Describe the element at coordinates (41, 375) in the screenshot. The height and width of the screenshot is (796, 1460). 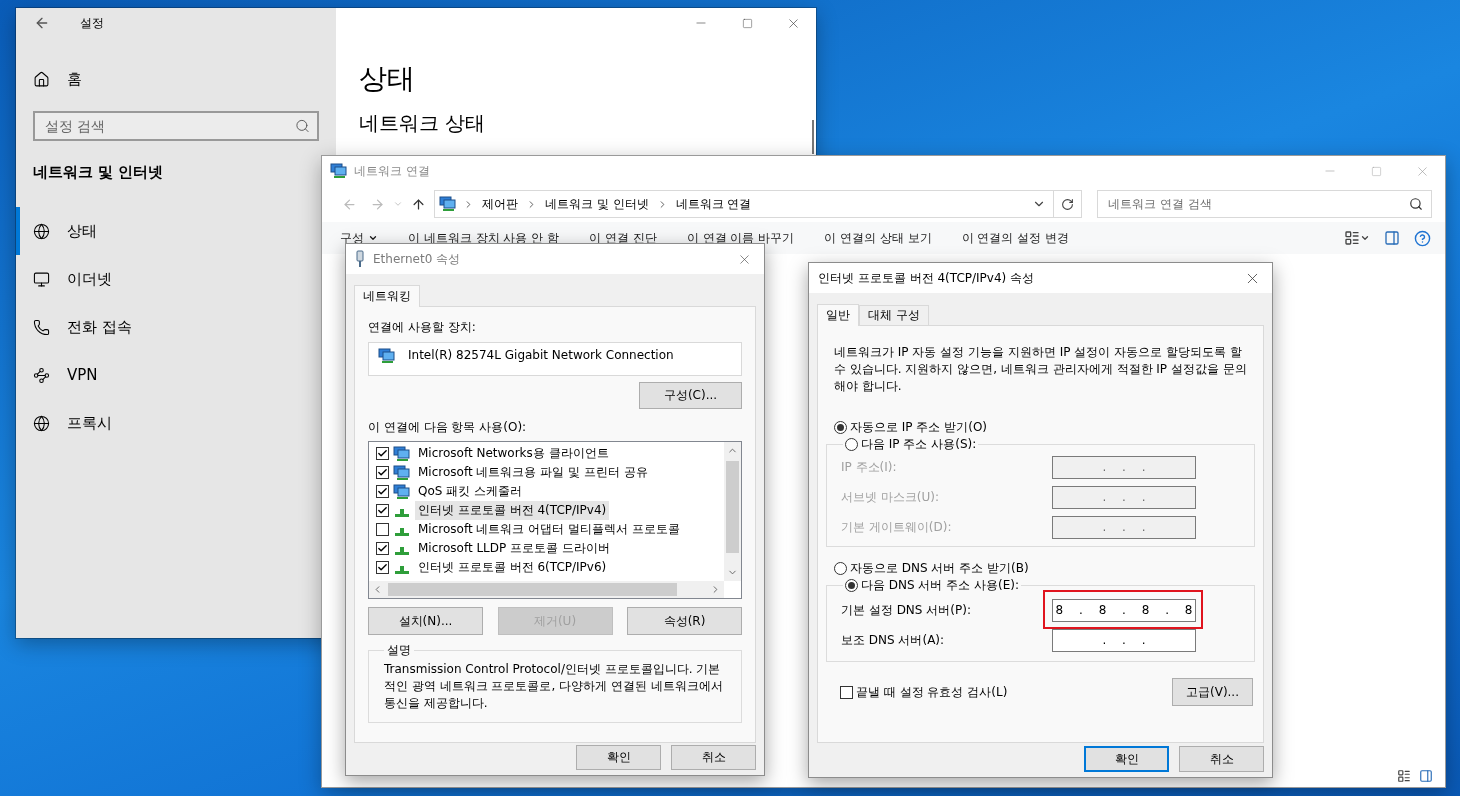
I see `nodes-icon` at that location.